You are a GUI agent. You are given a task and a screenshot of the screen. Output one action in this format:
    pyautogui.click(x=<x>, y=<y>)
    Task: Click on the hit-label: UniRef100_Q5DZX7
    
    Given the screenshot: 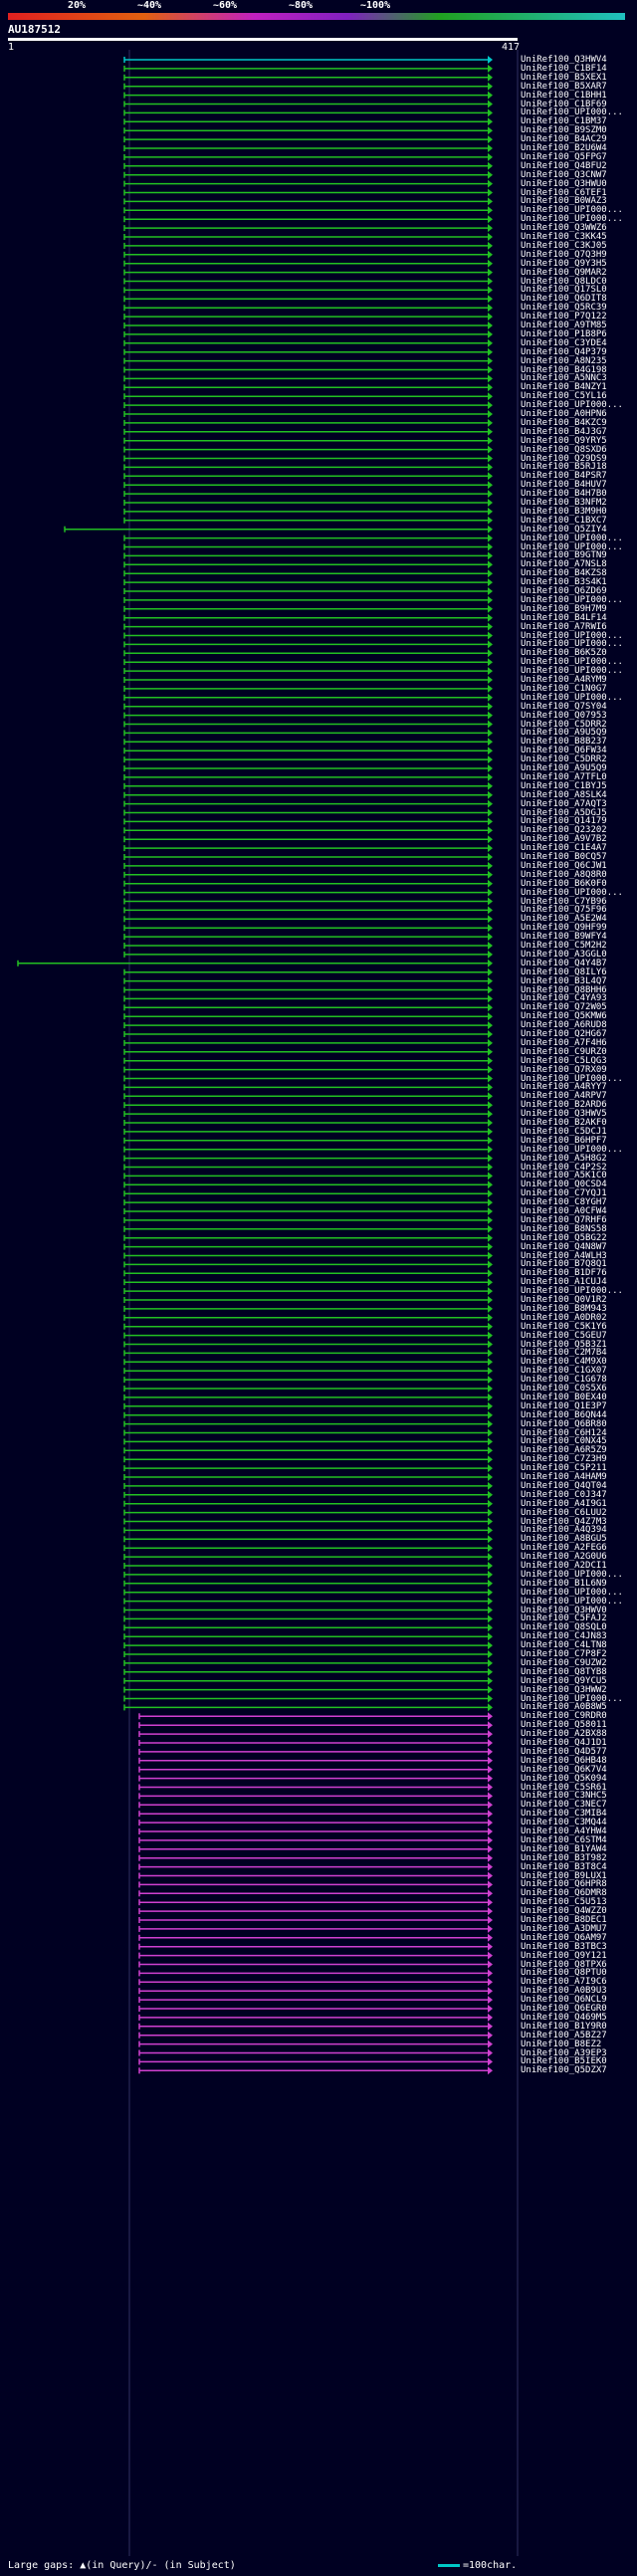 What is the action you would take?
    pyautogui.click(x=564, y=2070)
    